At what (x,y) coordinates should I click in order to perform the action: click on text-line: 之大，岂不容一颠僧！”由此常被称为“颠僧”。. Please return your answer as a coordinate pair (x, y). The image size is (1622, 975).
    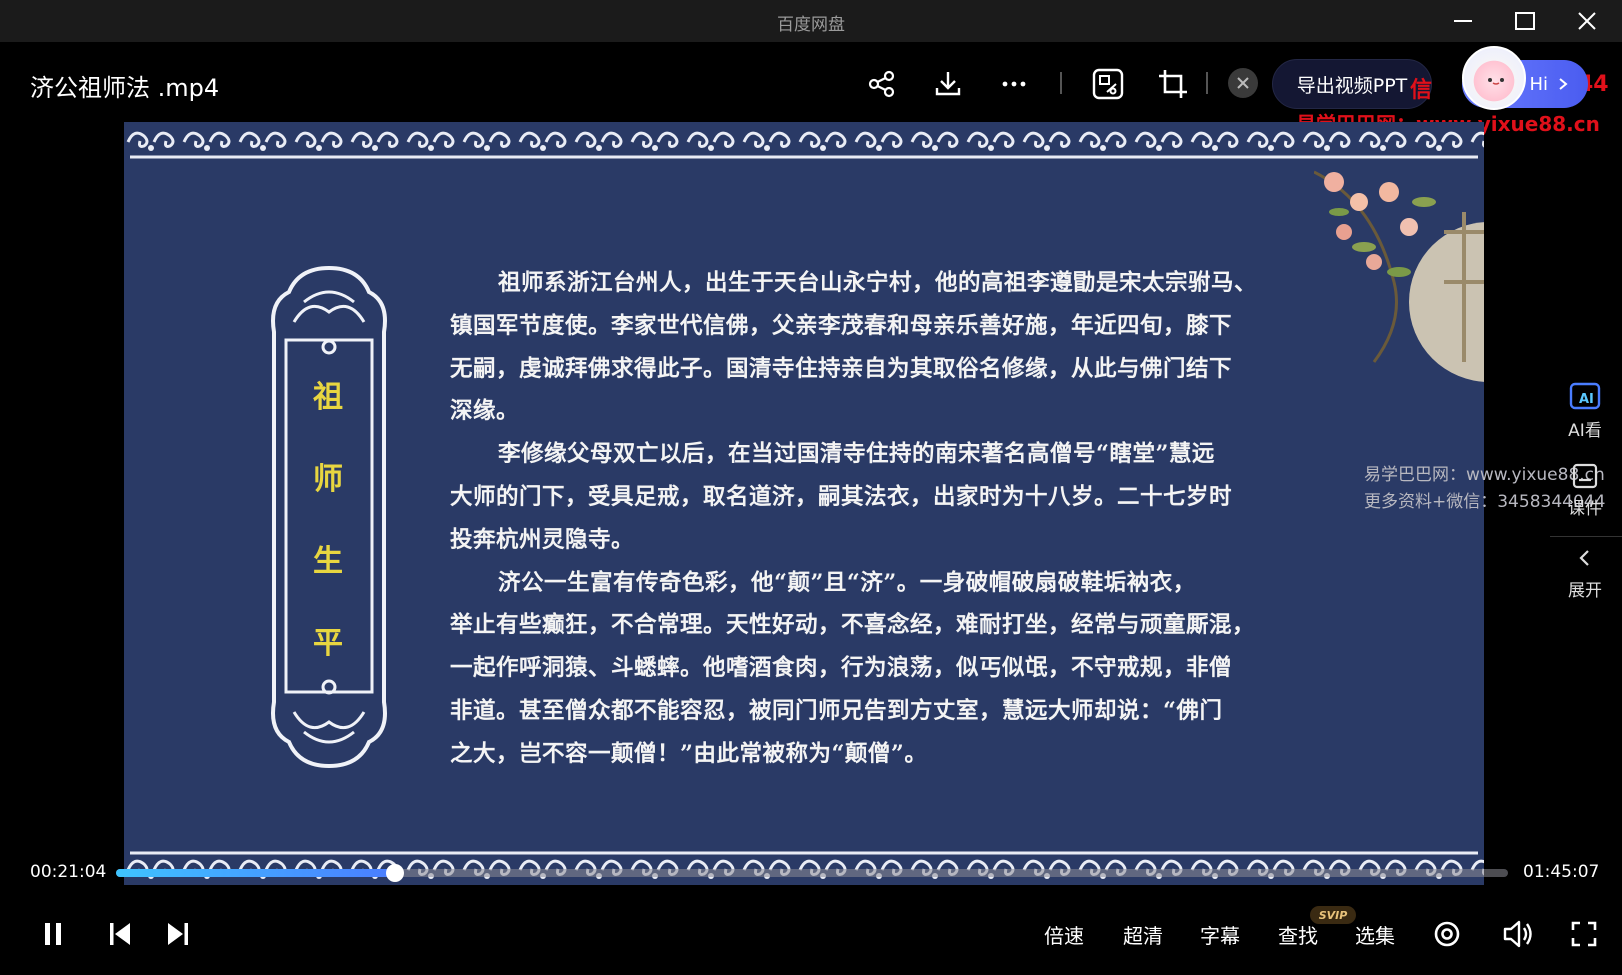
    Looking at the image, I should click on (689, 753).